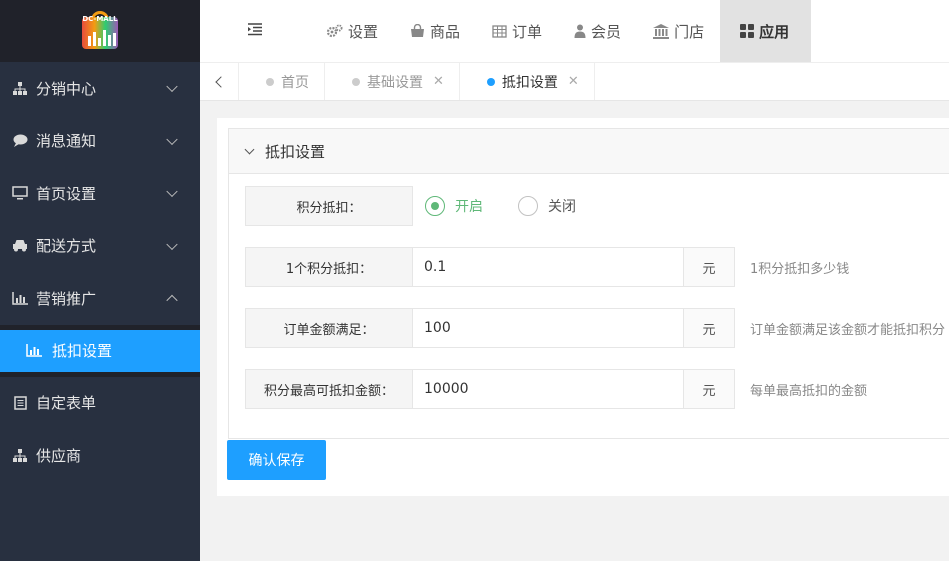  I want to click on grid-icon, so click(747, 31).